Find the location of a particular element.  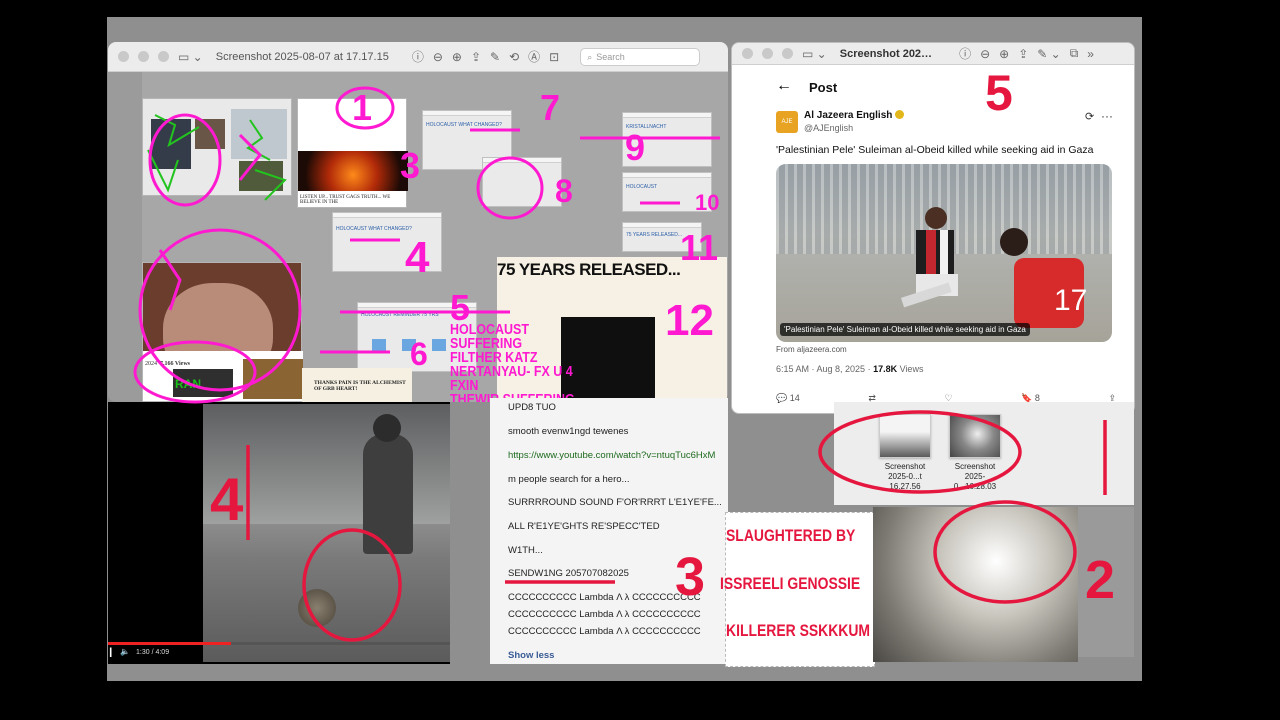

mini-window is located at coordinates (522, 182).